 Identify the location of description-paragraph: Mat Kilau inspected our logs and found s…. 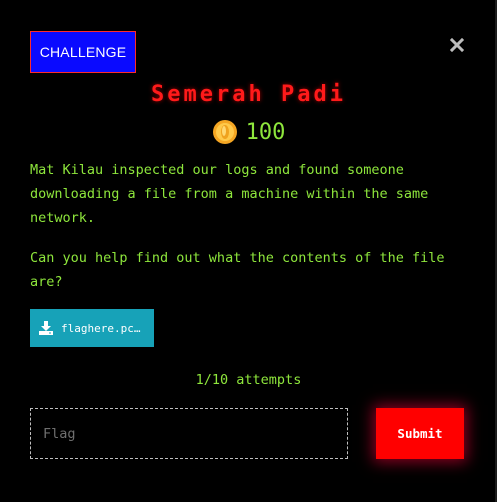
(229, 194).